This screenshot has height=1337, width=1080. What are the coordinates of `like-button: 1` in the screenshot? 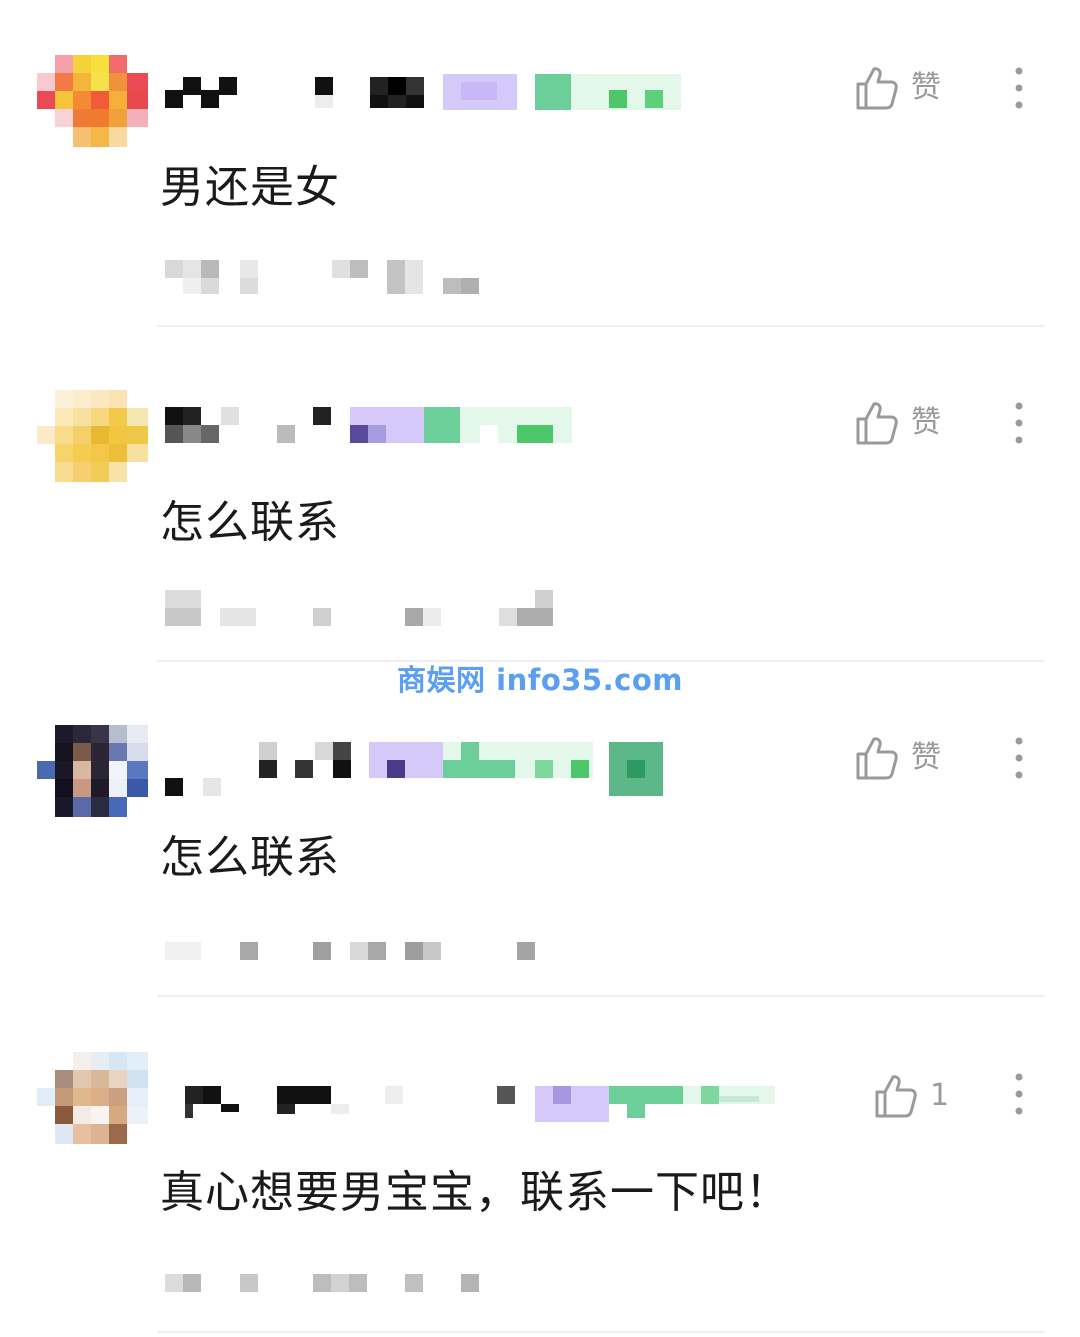 It's located at (911, 1096).